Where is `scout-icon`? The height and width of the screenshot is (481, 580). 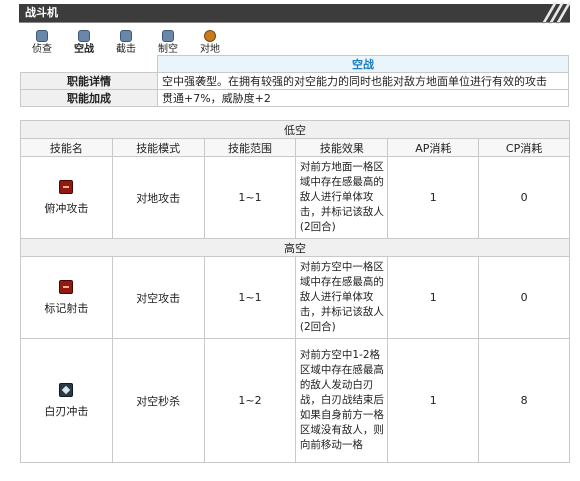
scout-icon is located at coordinates (42, 36).